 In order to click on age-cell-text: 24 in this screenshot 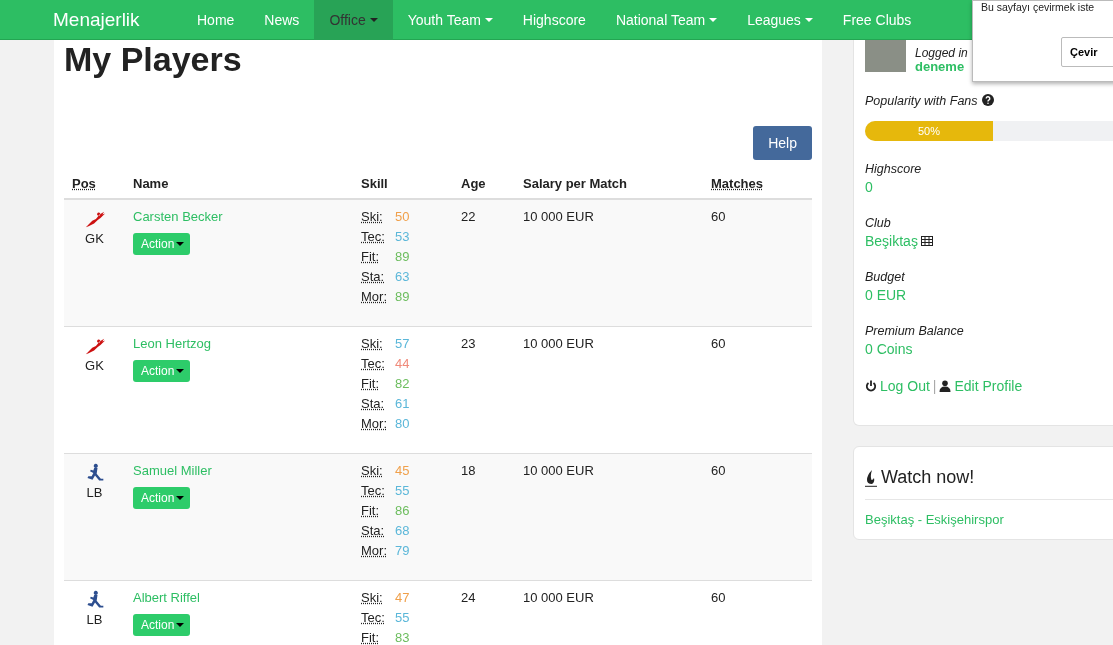, I will do `click(468, 598)`.